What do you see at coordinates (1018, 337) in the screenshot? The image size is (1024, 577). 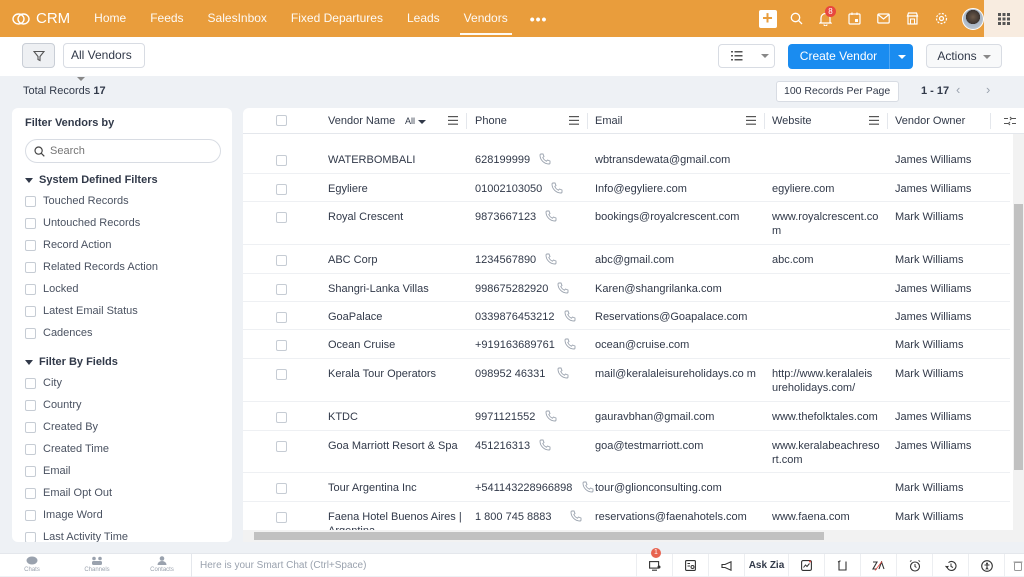 I see `vertical-scroll-thumb` at bounding box center [1018, 337].